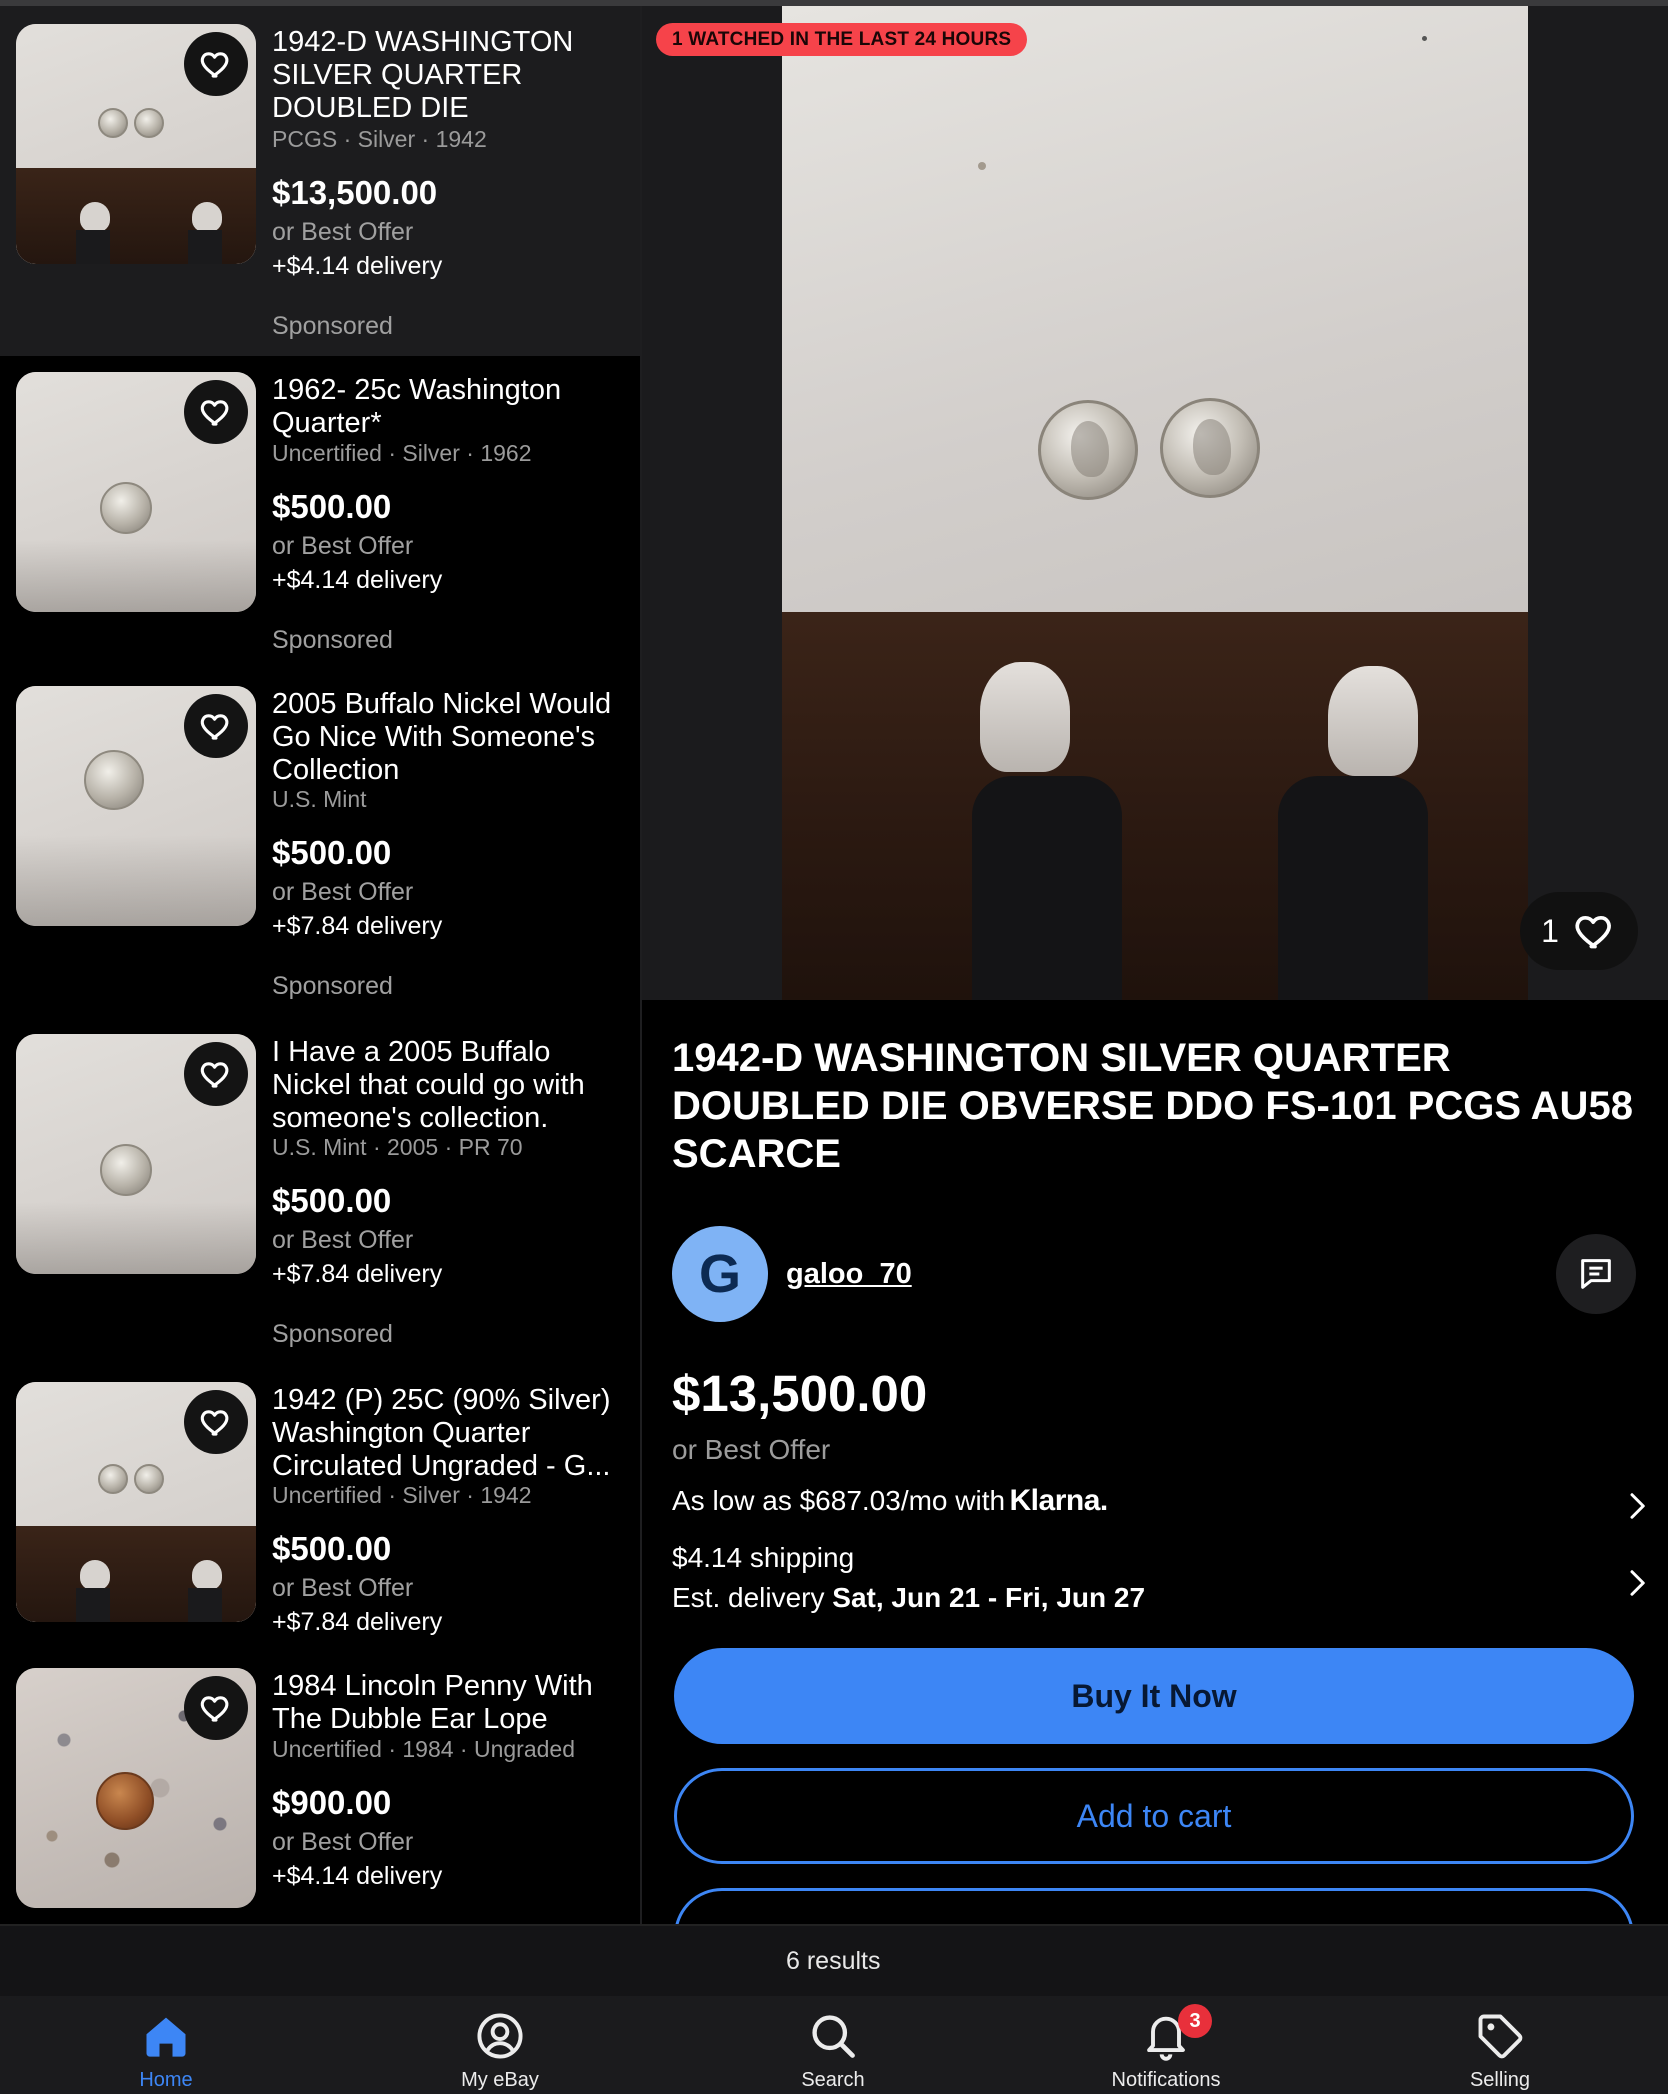 The width and height of the screenshot is (1668, 2094). What do you see at coordinates (720, 1274) in the screenshot?
I see `seller-avatar: G` at bounding box center [720, 1274].